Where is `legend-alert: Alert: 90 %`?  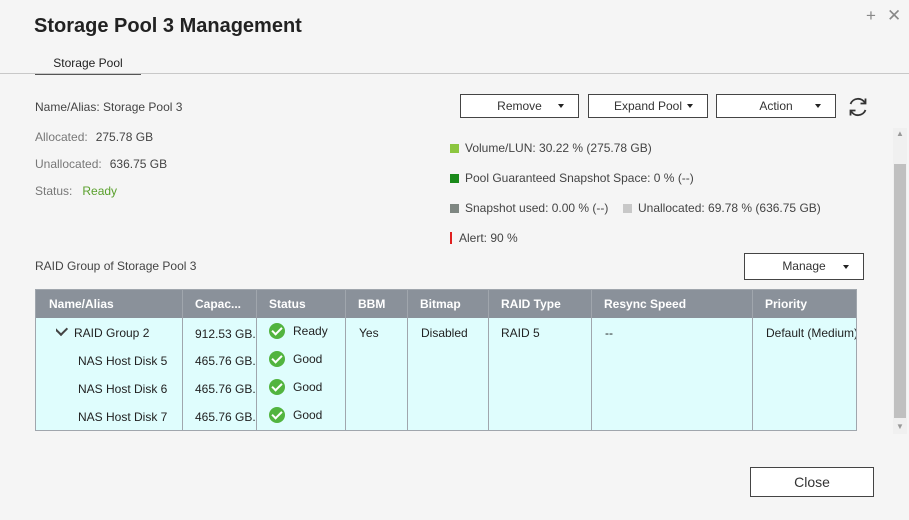 legend-alert: Alert: 90 % is located at coordinates (484, 238).